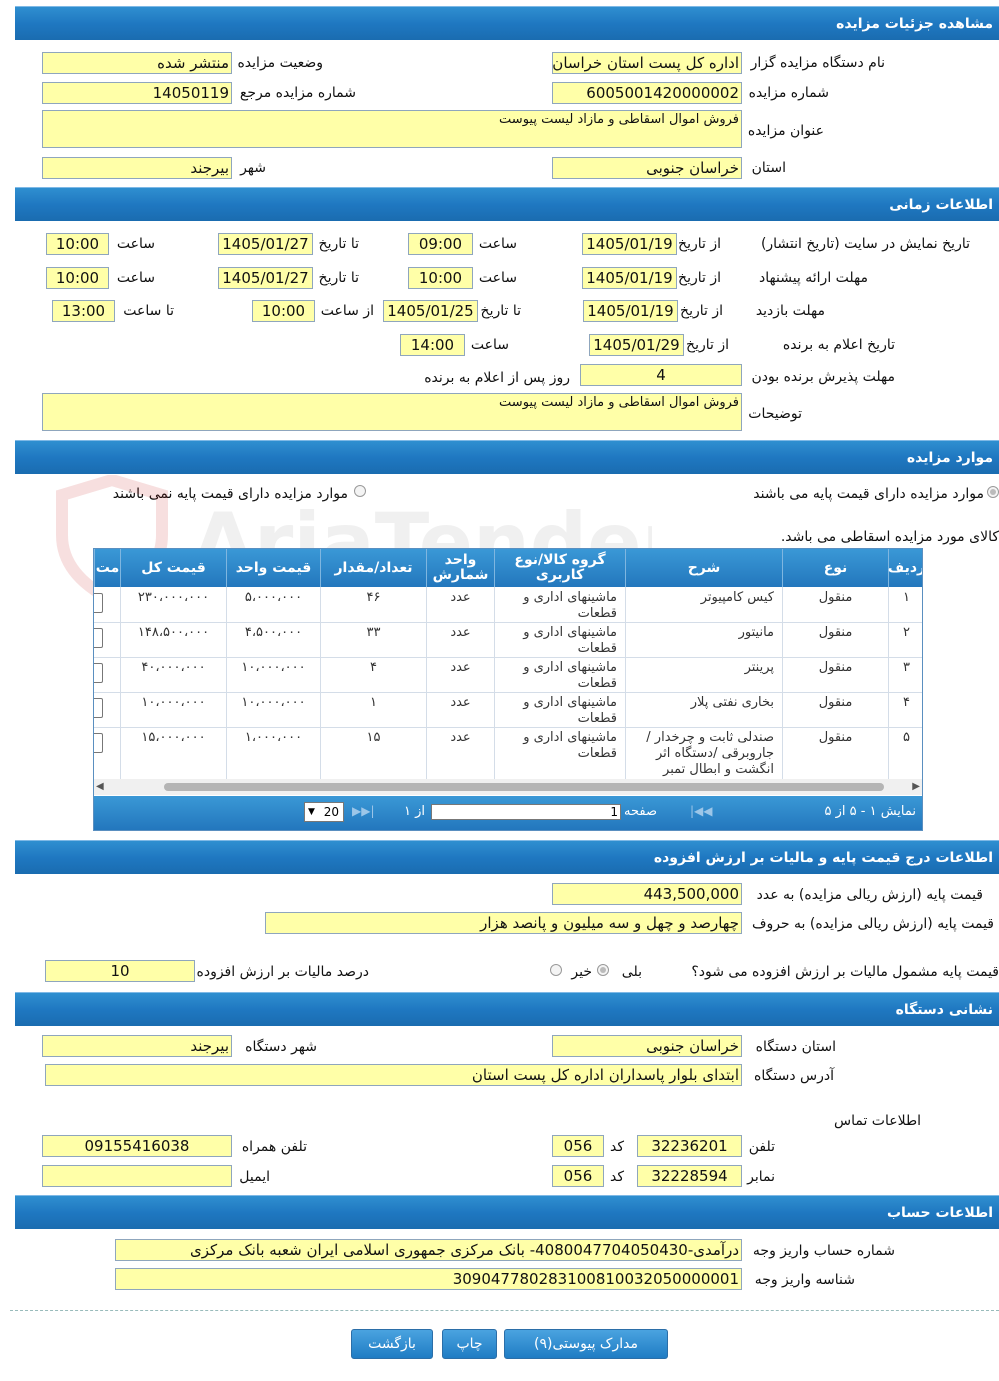 This screenshot has width=999, height=1381. I want to click on divider, so click(504, 1310).